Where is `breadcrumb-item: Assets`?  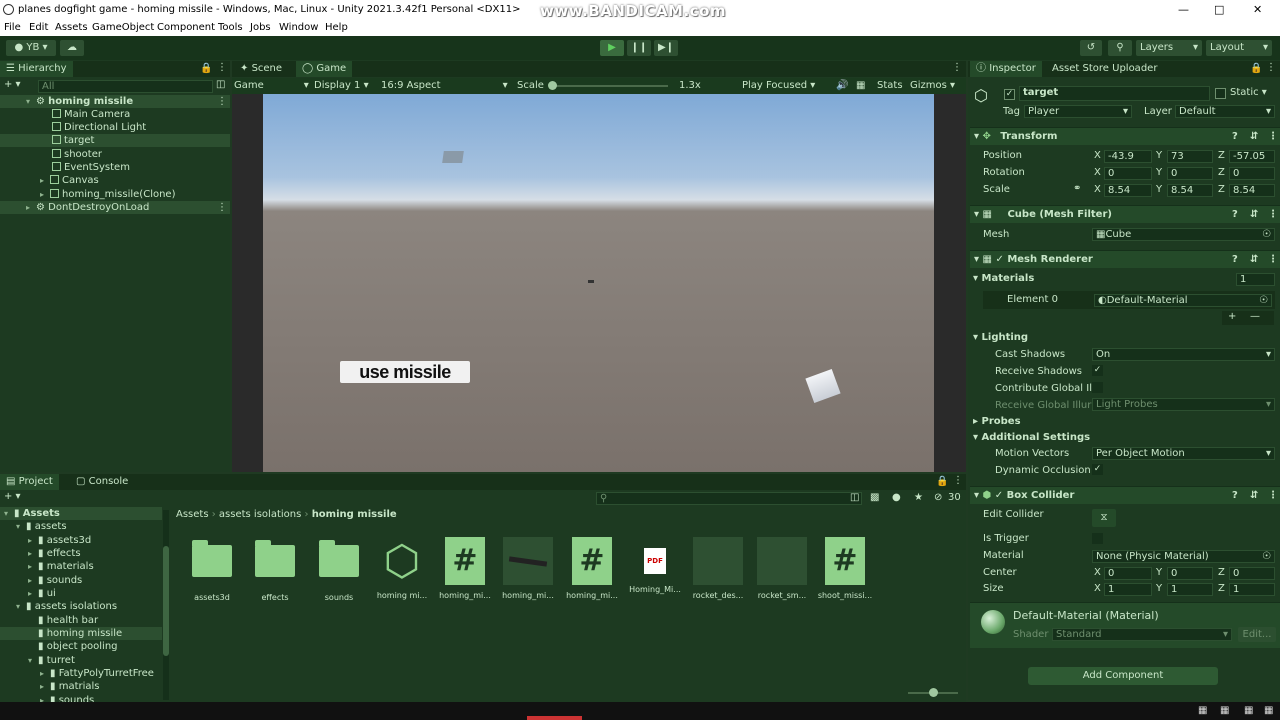
breadcrumb-item: Assets is located at coordinates (192, 514).